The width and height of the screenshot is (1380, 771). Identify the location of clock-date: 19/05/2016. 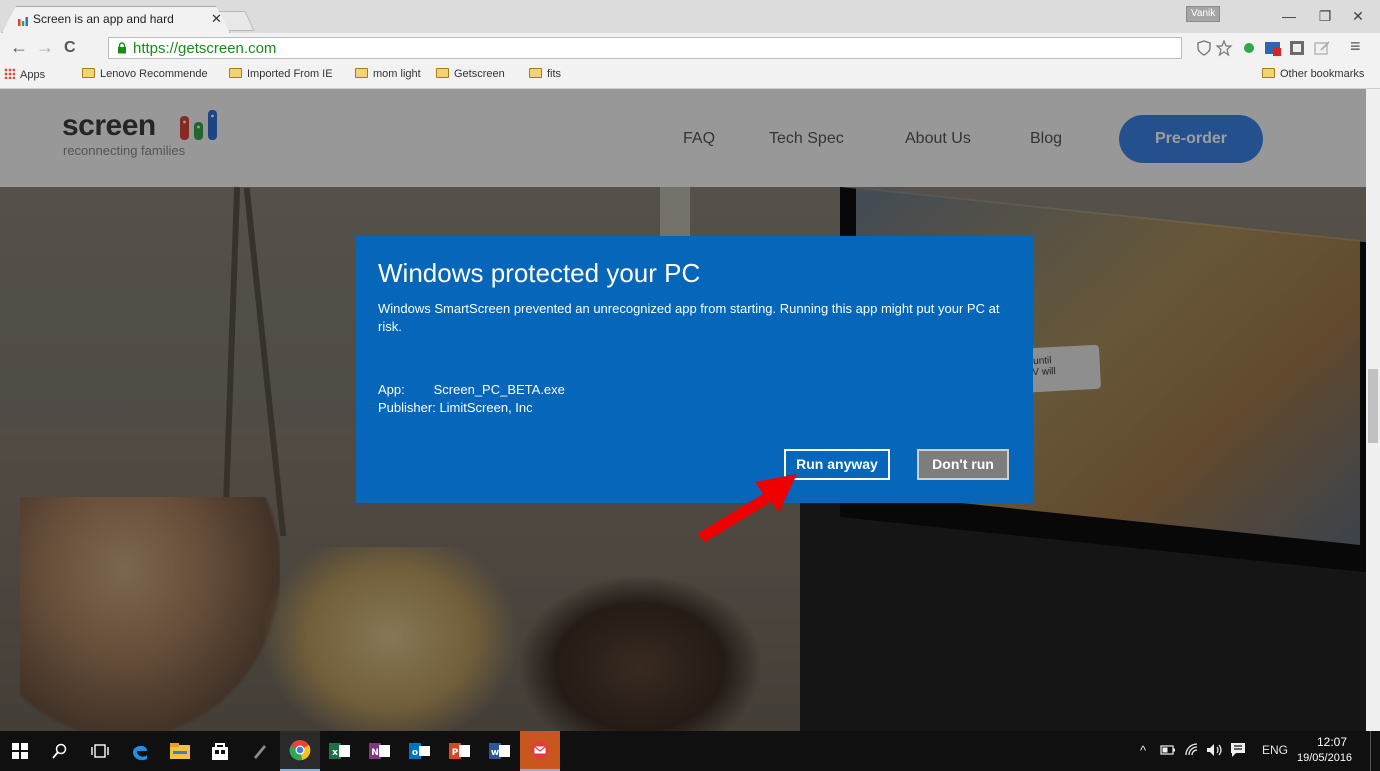
(1325, 758).